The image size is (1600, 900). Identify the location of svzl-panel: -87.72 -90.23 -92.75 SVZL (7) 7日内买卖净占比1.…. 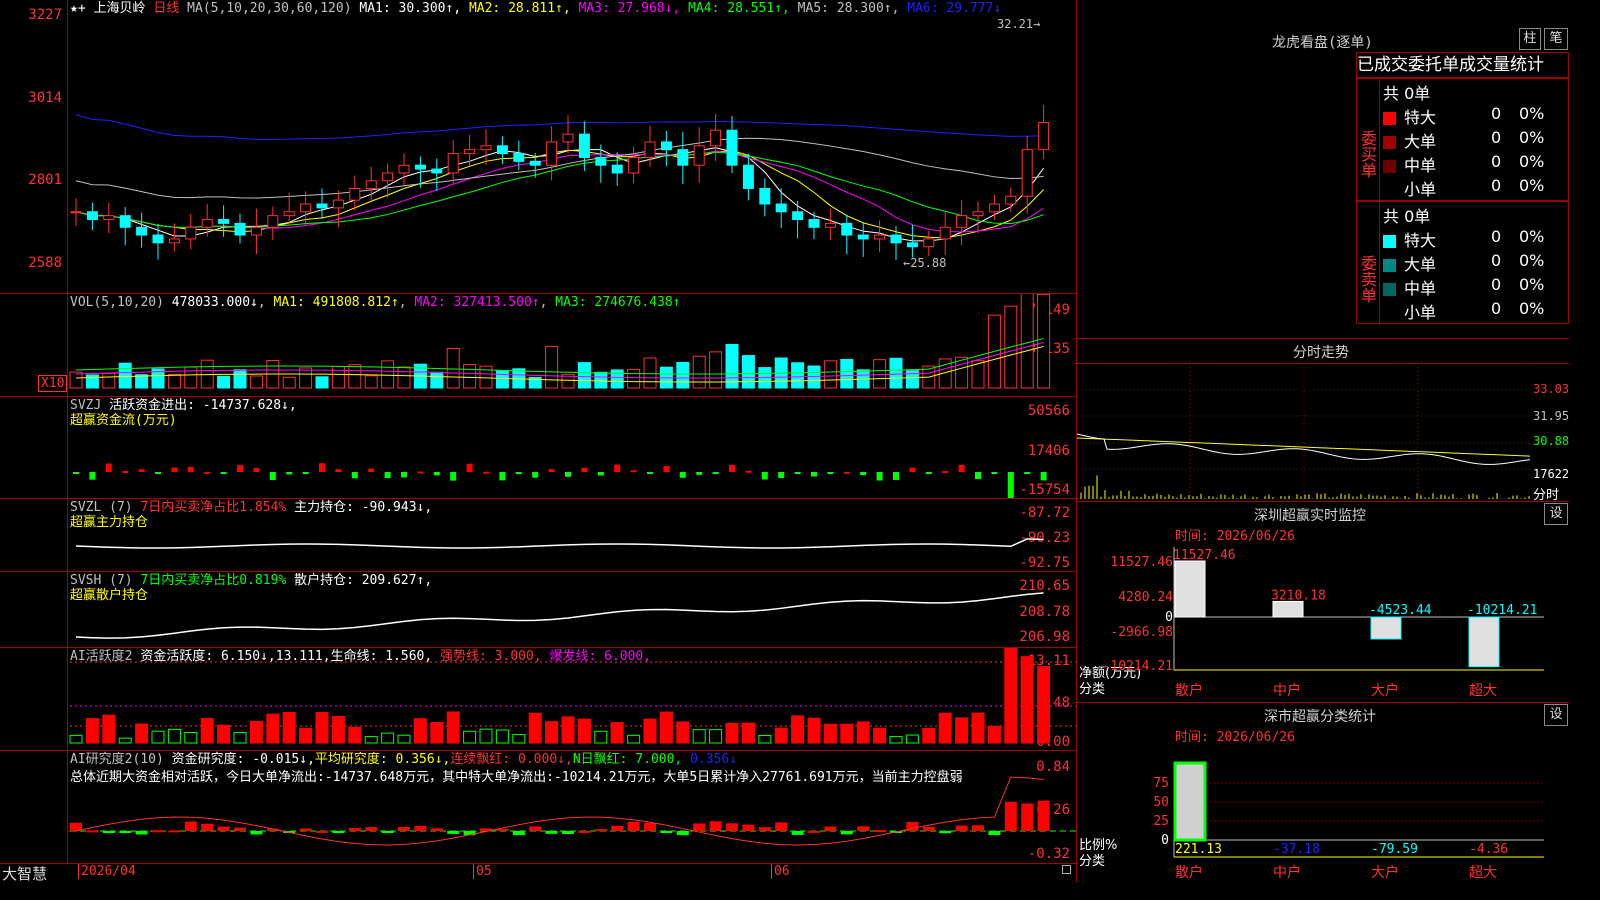
(538, 535).